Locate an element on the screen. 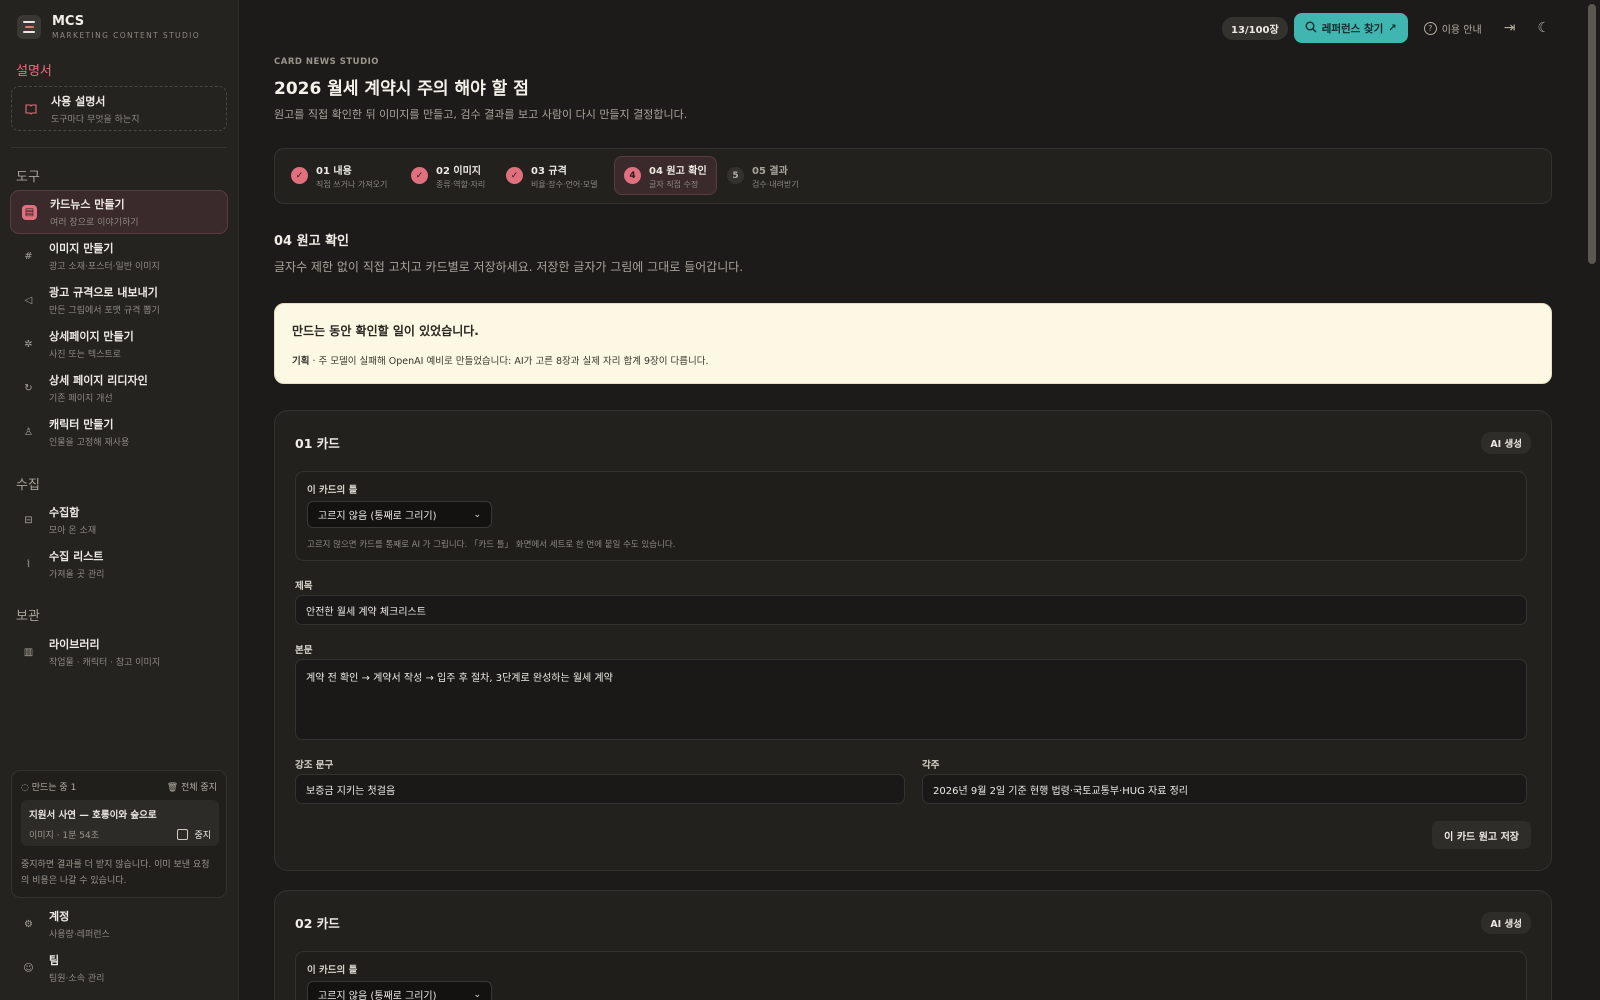  step-title: 05 결과 is located at coordinates (770, 171).